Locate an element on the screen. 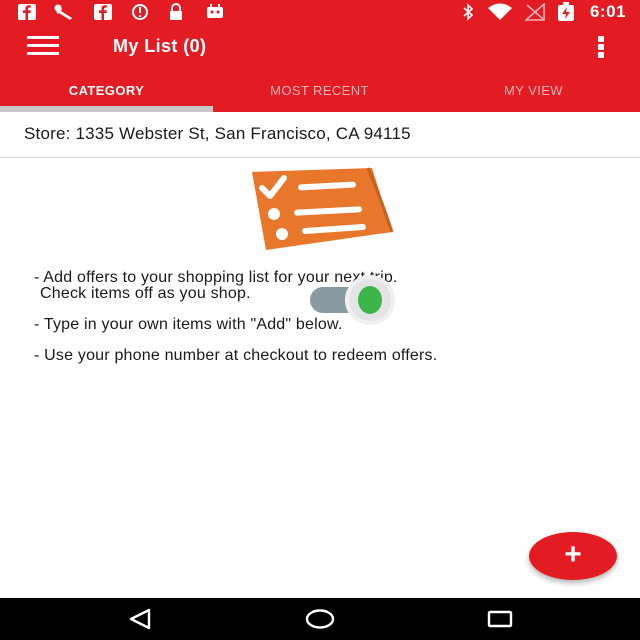 The height and width of the screenshot is (640, 640). hamburger-menu-icon is located at coordinates (44, 46).